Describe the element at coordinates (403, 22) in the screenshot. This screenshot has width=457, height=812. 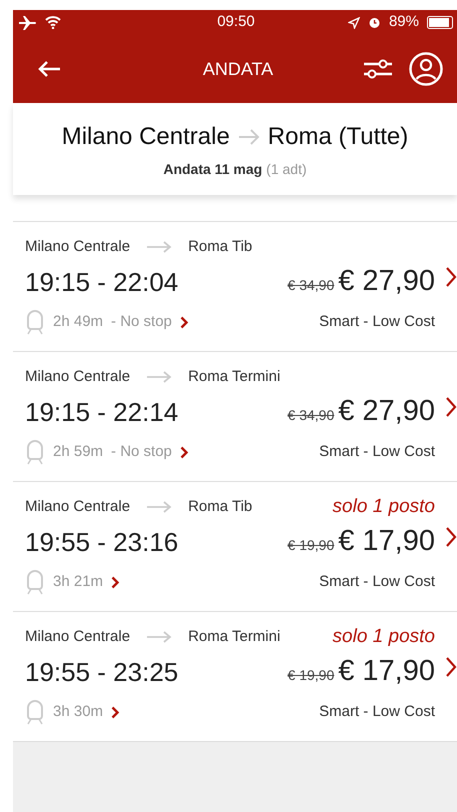
I see `battery-percentage: 89%` at that location.